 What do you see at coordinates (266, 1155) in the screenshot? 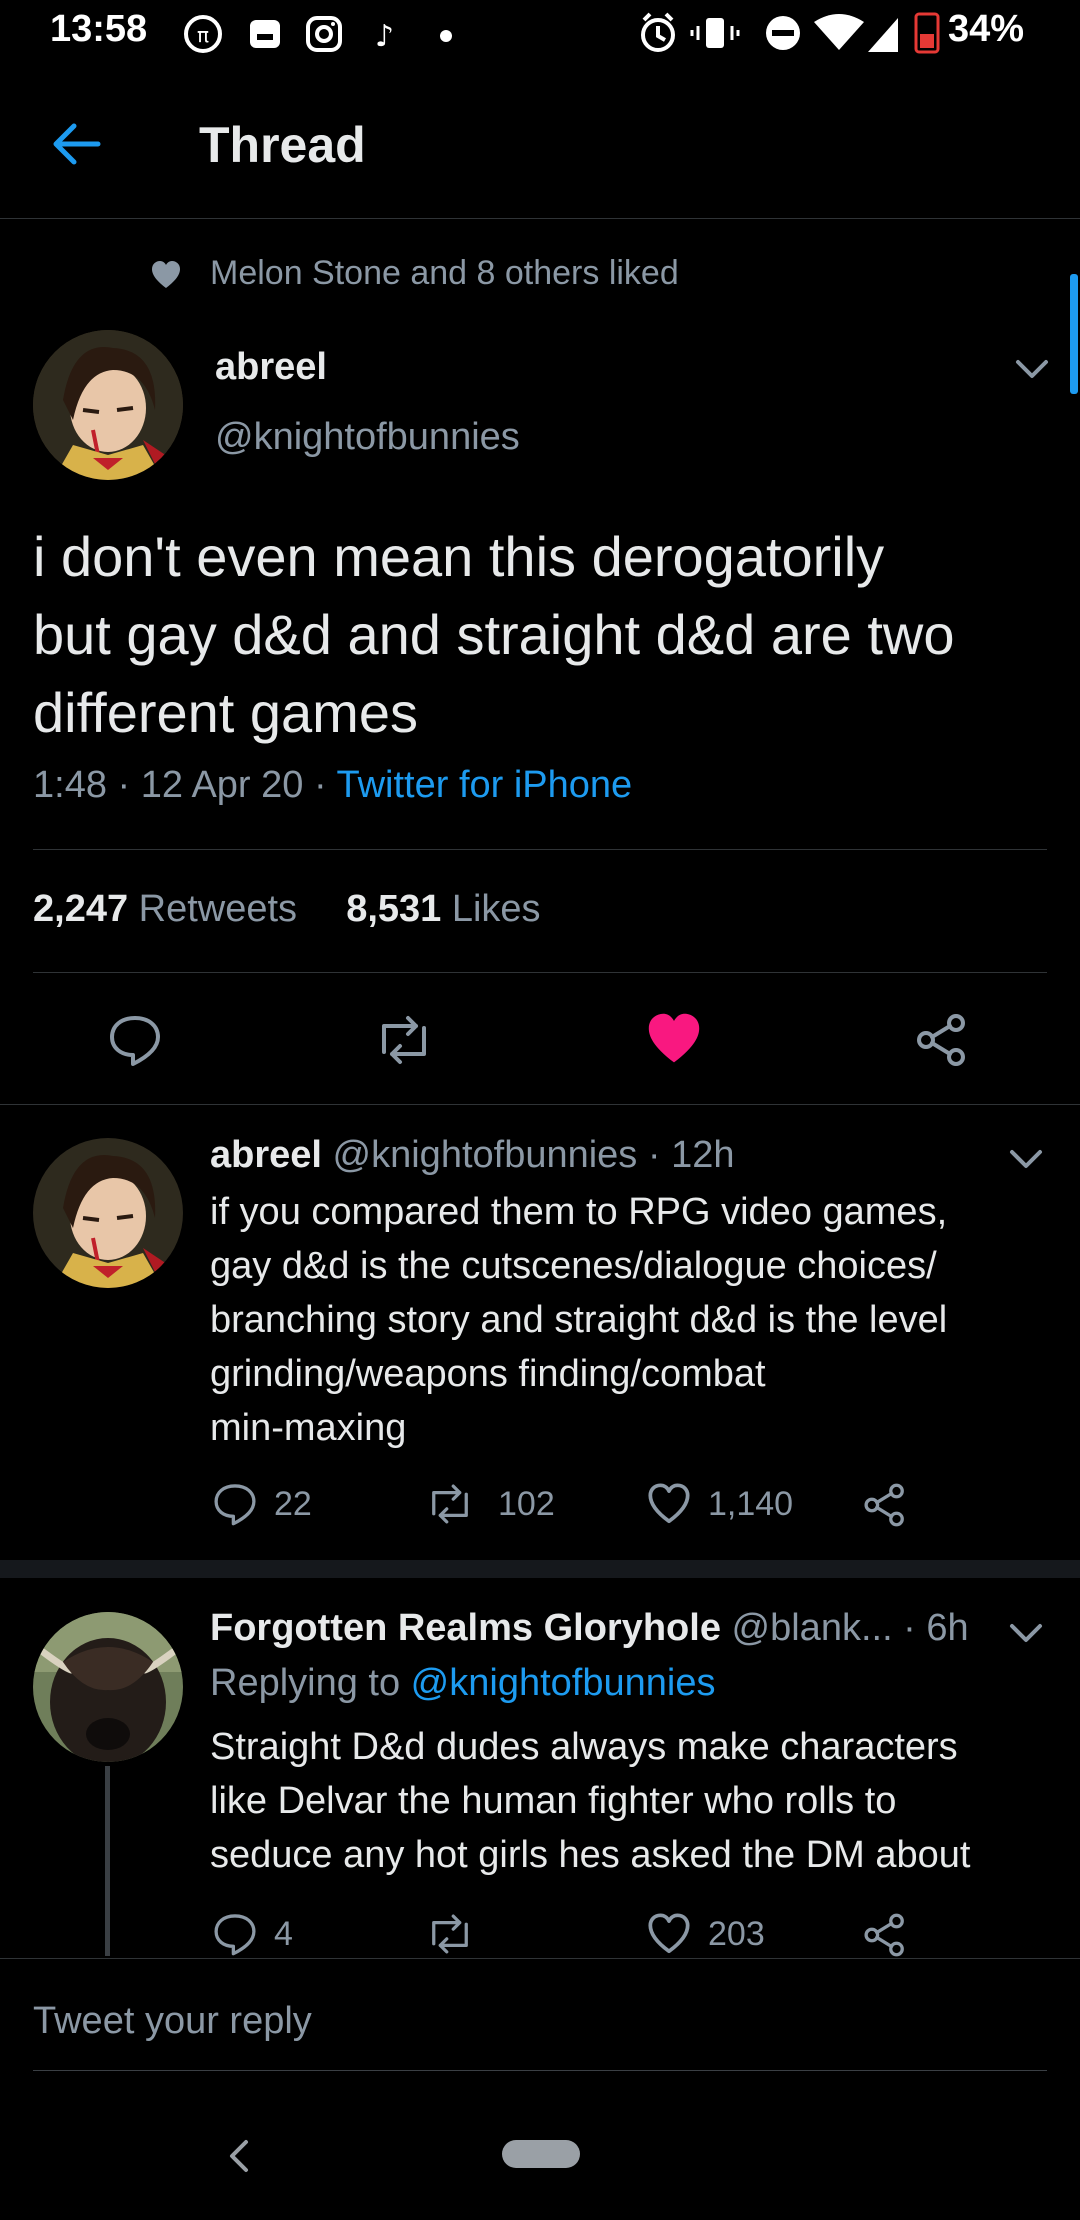
I see `reply-author-name: abreel` at bounding box center [266, 1155].